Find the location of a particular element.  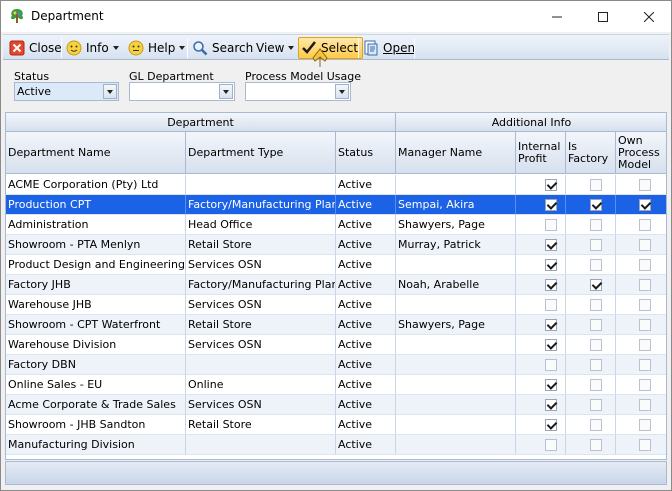

table-row: Showroom - JHB Sandton Retail Store Active is located at coordinates (336, 425).